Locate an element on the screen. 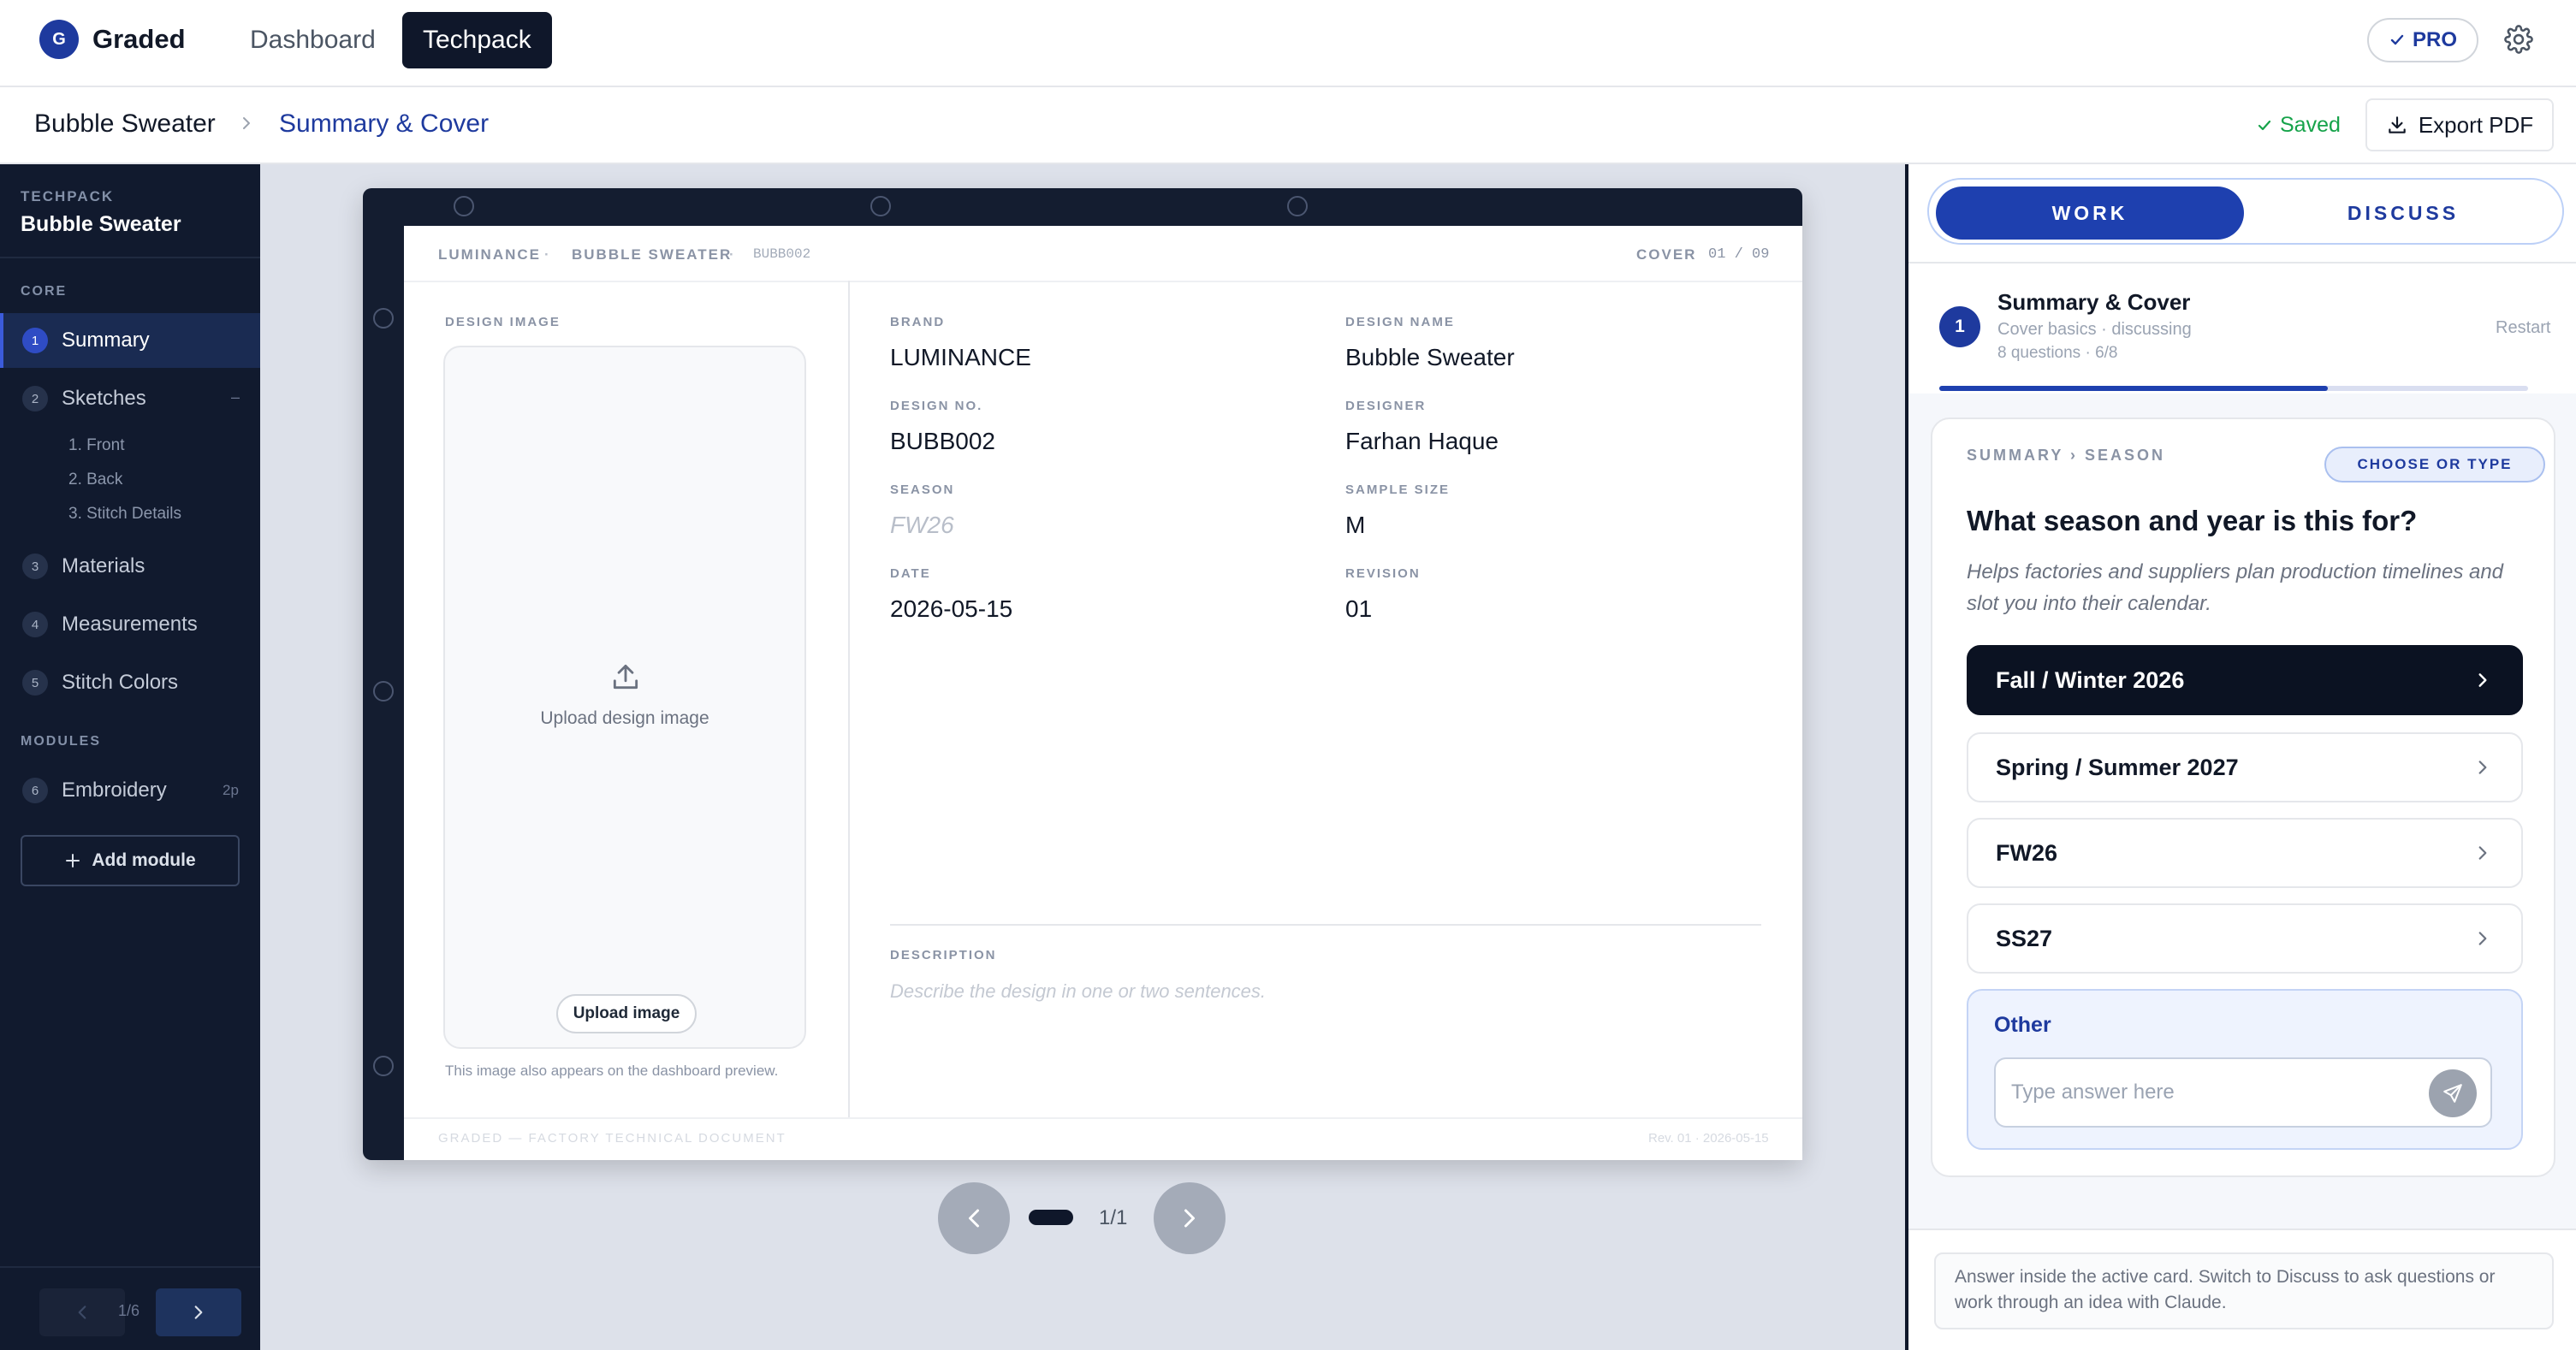 Image resolution: width=2576 pixels, height=1350 pixels. field-caption-design-no: DESIGN NO. is located at coordinates (936, 406).